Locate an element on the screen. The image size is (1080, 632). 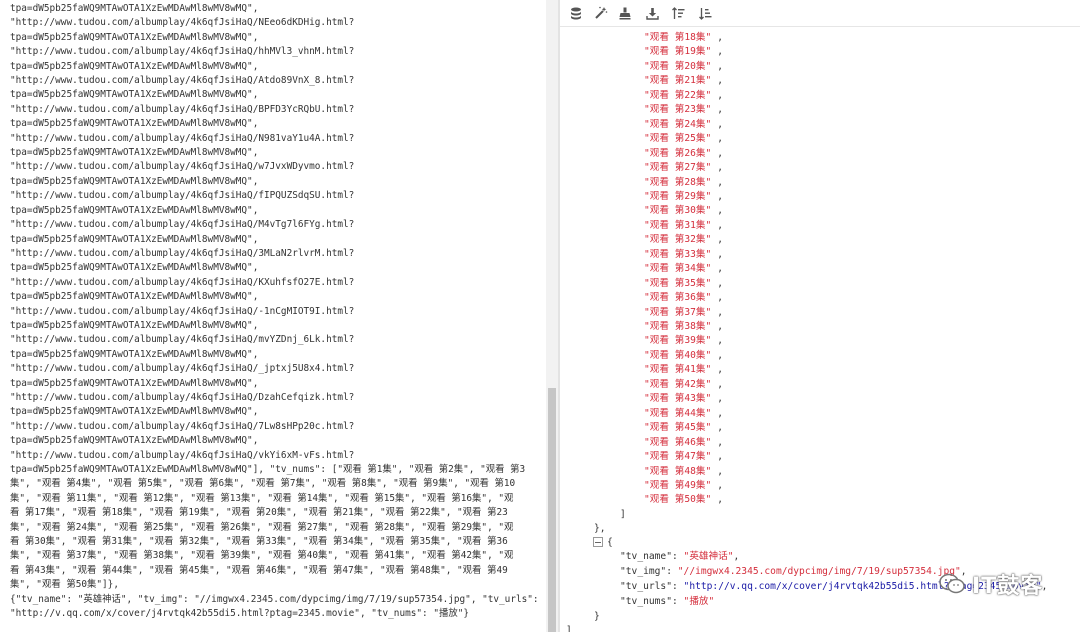
object-close: }, is located at coordinates (600, 528).